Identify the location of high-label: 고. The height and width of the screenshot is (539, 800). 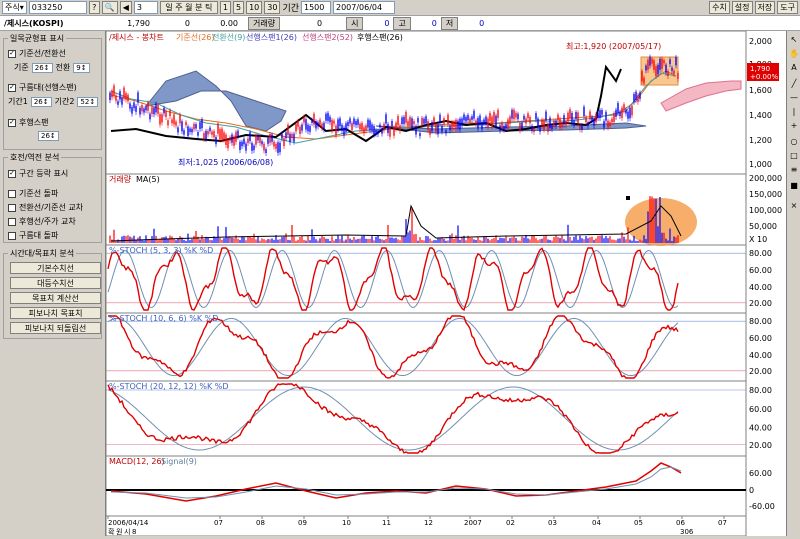
(402, 23).